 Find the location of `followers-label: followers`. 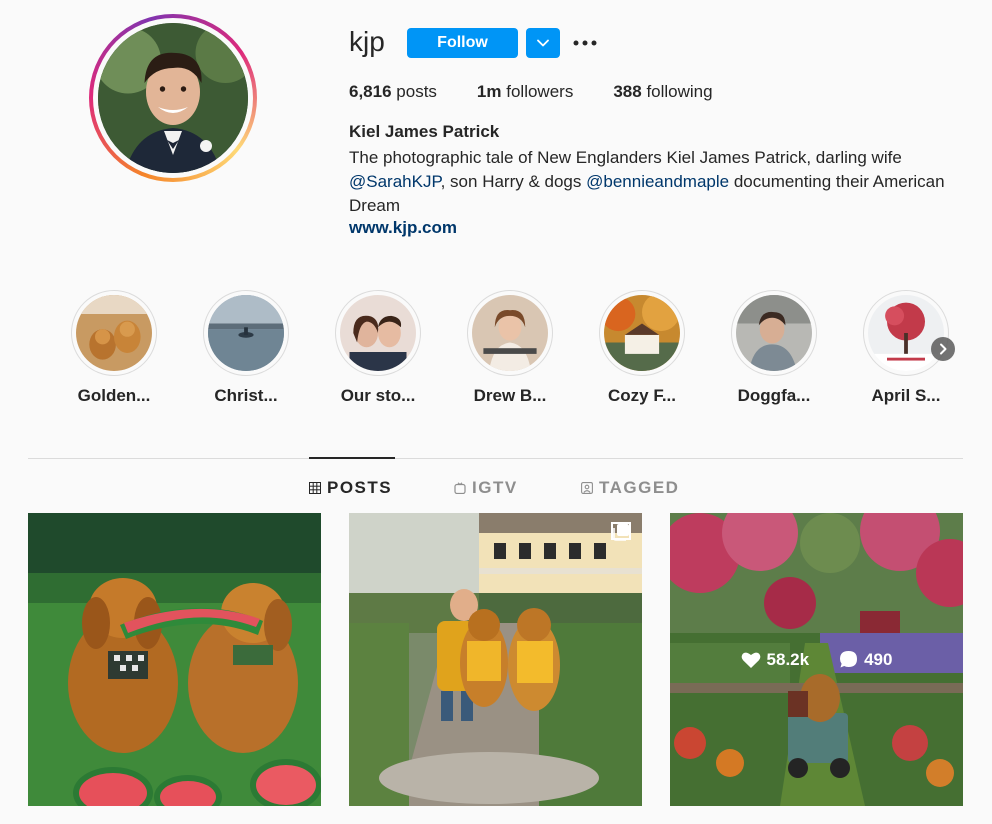

followers-label: followers is located at coordinates (540, 91).